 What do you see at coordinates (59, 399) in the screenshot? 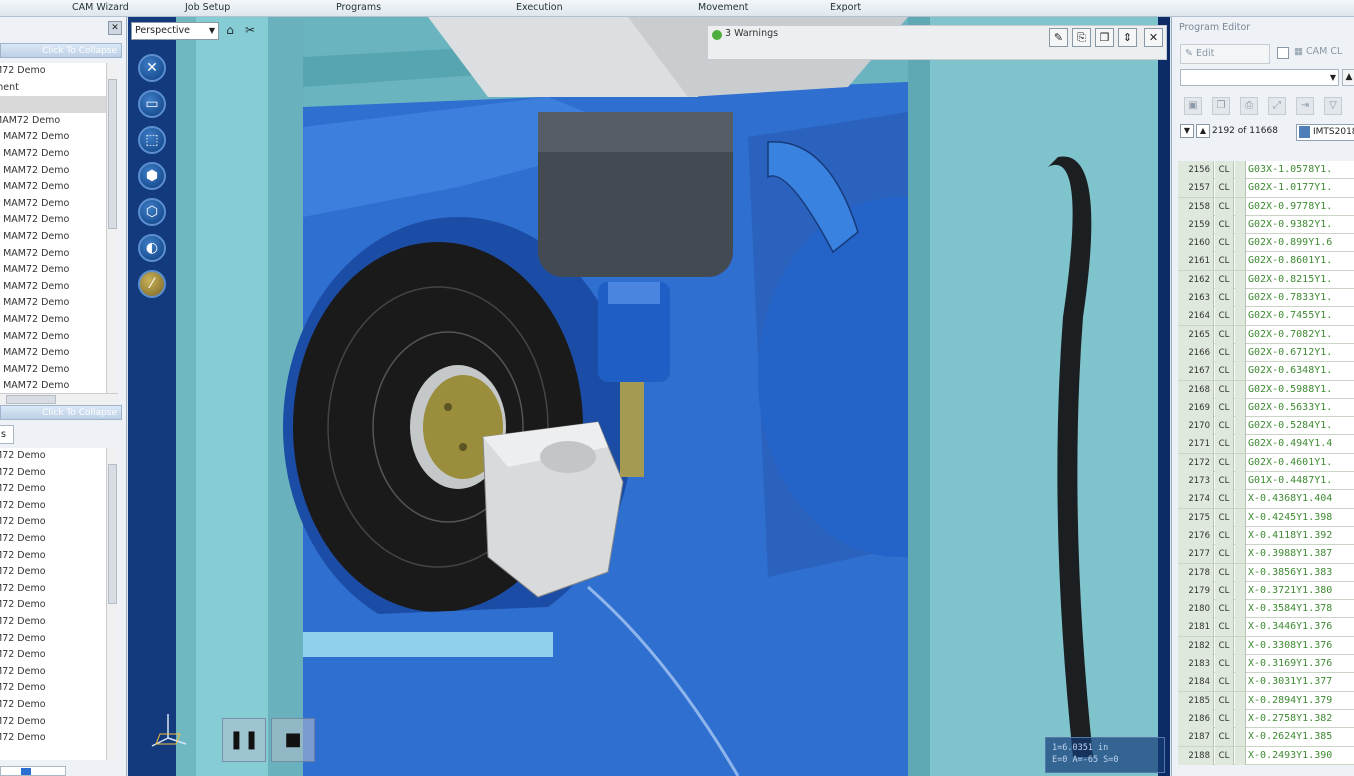
I see `hscrollbar` at bounding box center [59, 399].